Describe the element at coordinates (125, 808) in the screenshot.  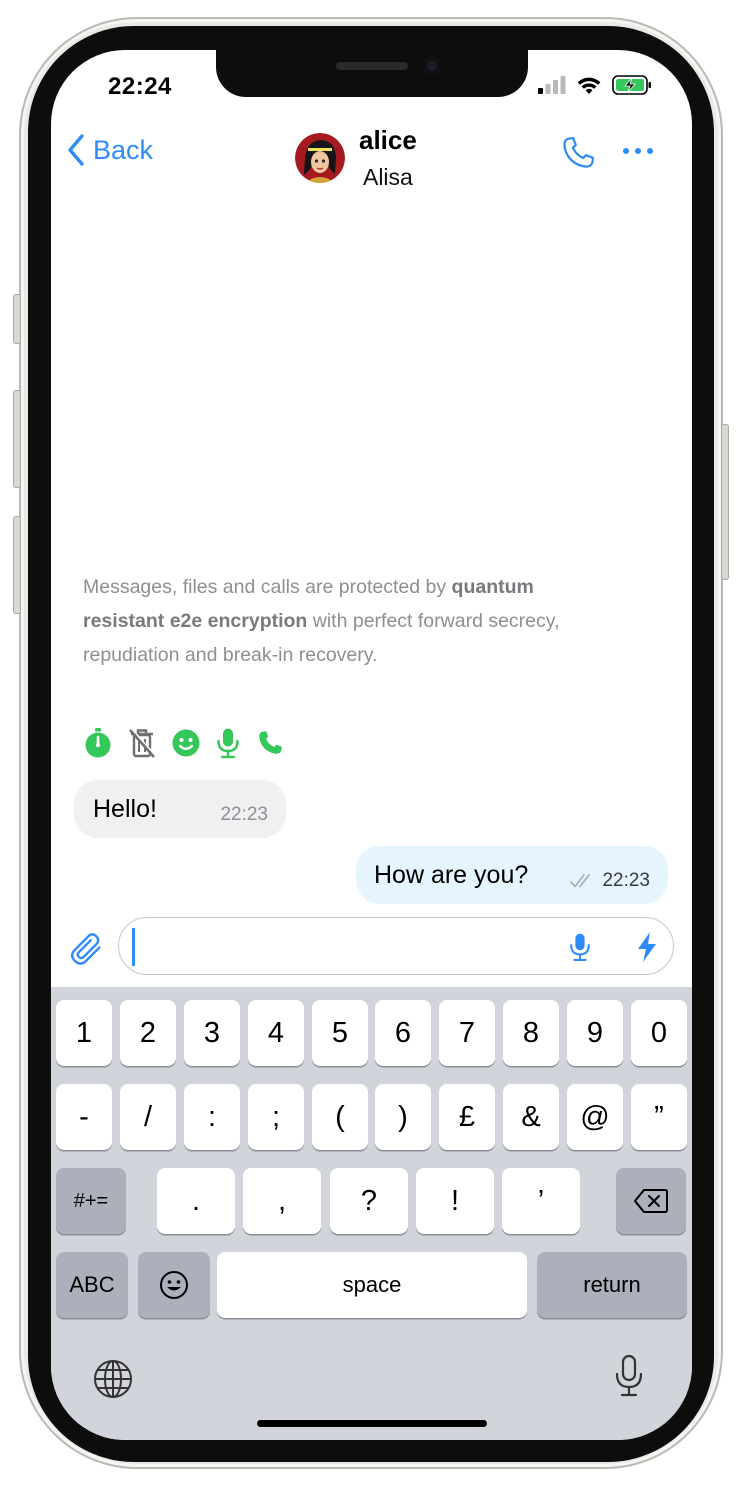
I see `message-text: Hello!` at that location.